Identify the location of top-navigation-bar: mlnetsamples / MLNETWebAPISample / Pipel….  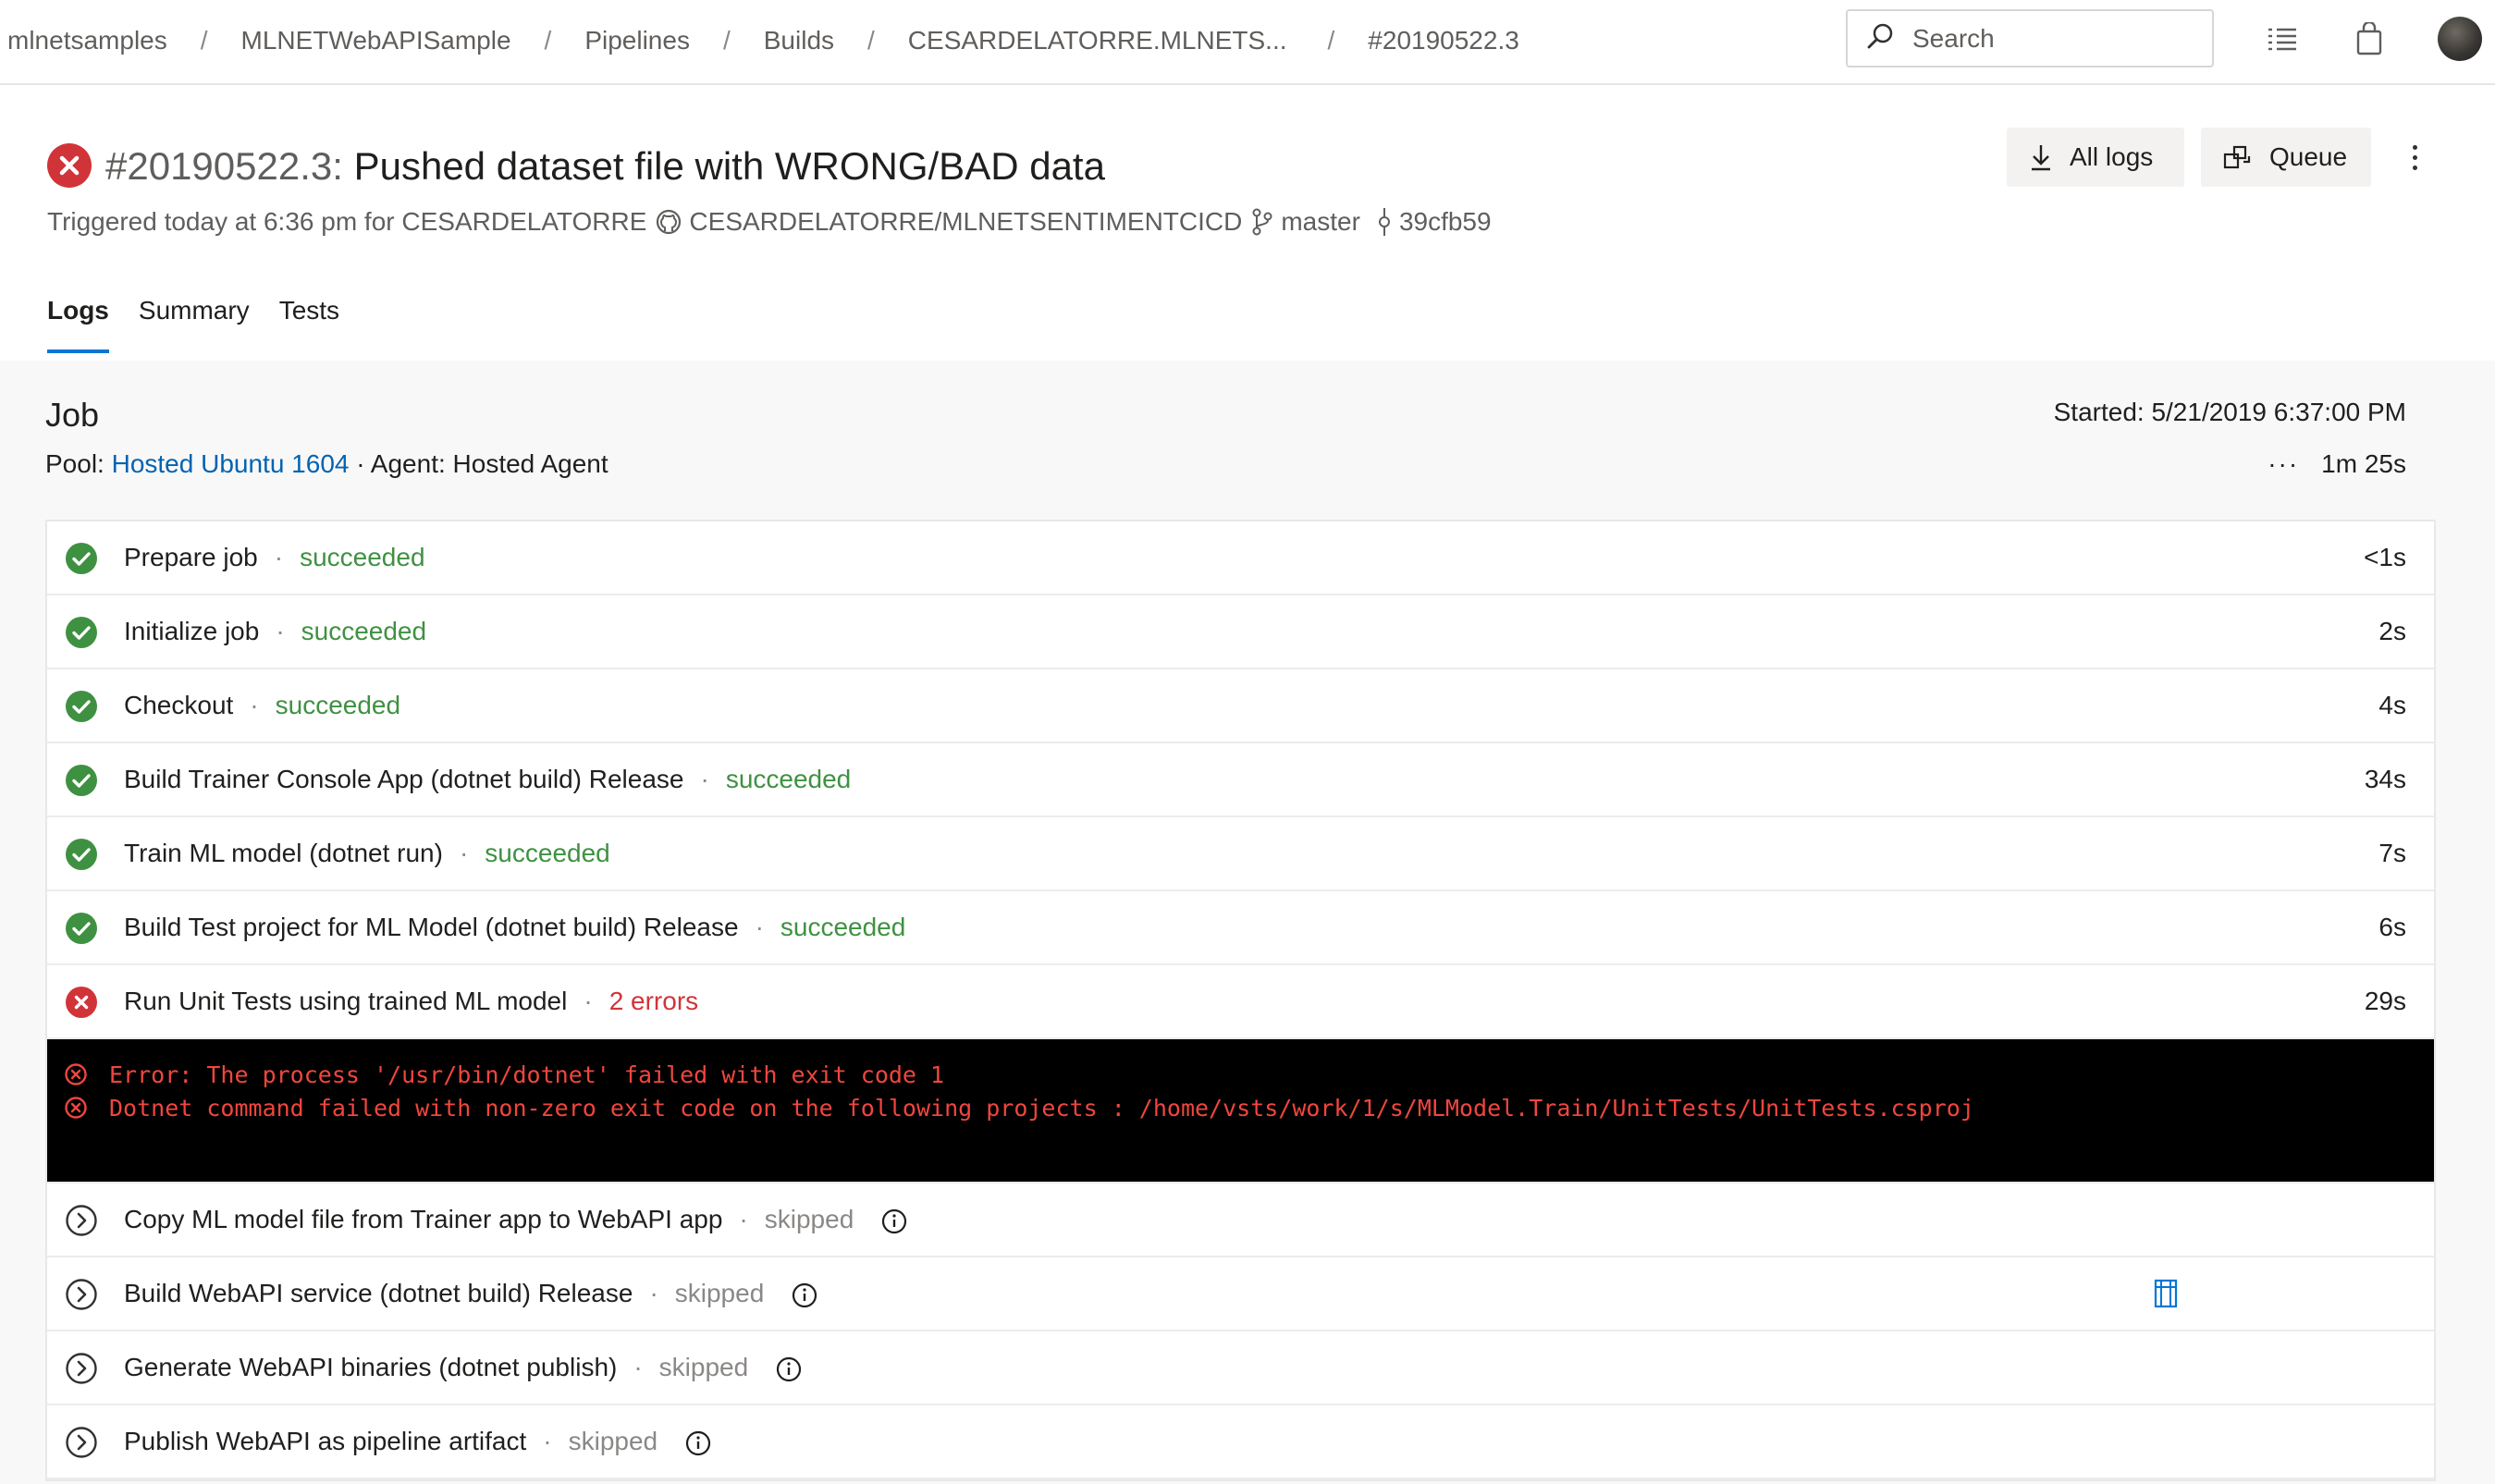
(1247, 42).